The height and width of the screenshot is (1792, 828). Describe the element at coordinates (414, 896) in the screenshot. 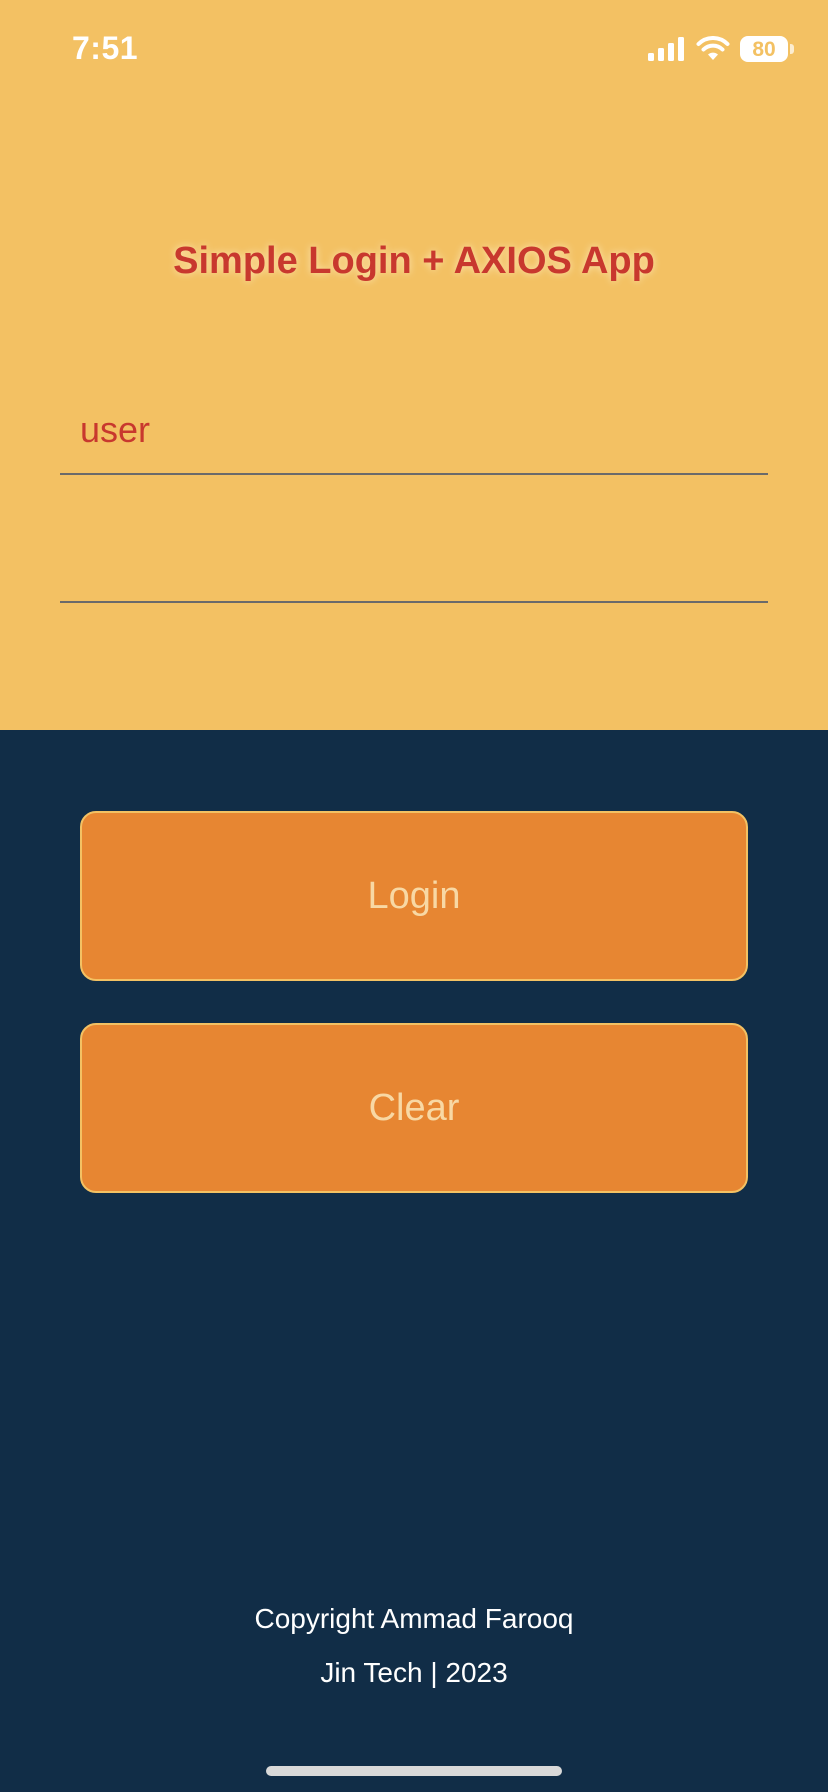

I see `login-button: Login` at that location.